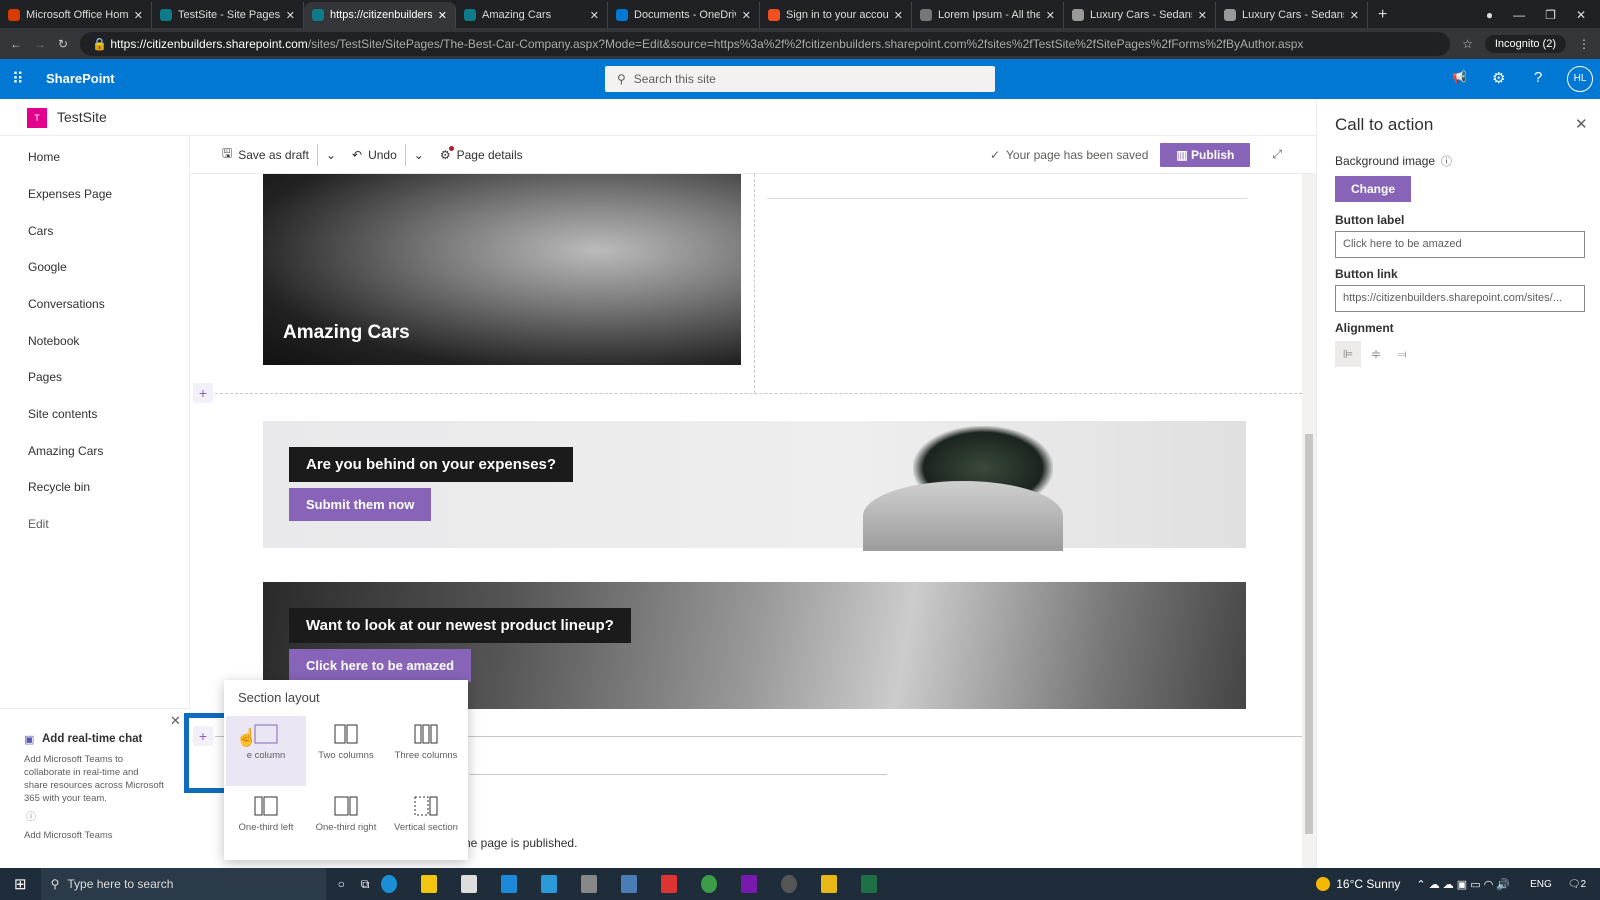  What do you see at coordinates (789, 884) in the screenshot?
I see `obs-icon` at bounding box center [789, 884].